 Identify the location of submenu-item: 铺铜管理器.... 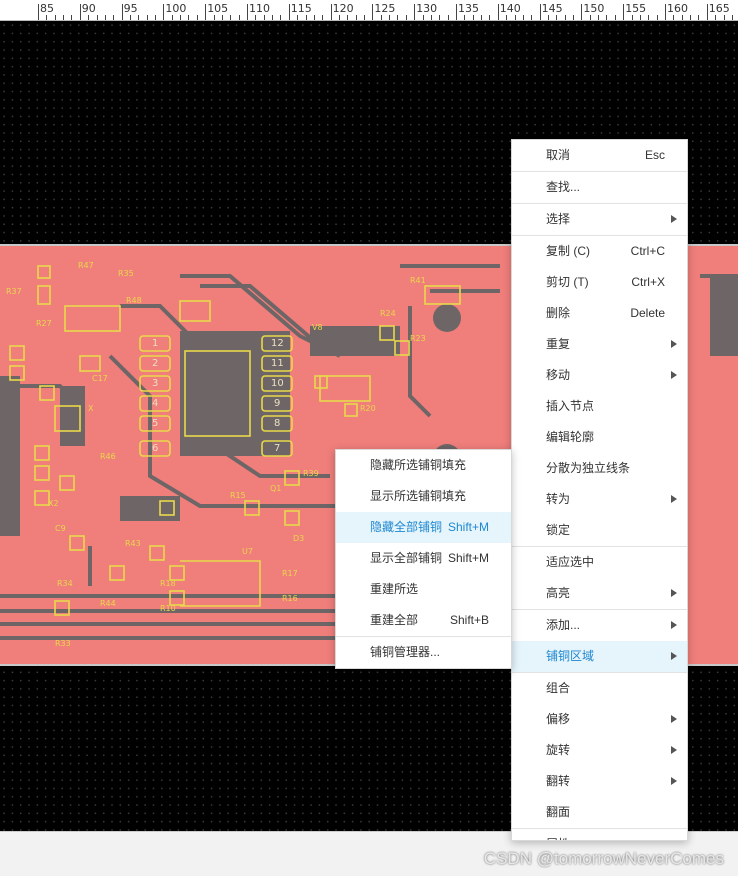
(423, 652).